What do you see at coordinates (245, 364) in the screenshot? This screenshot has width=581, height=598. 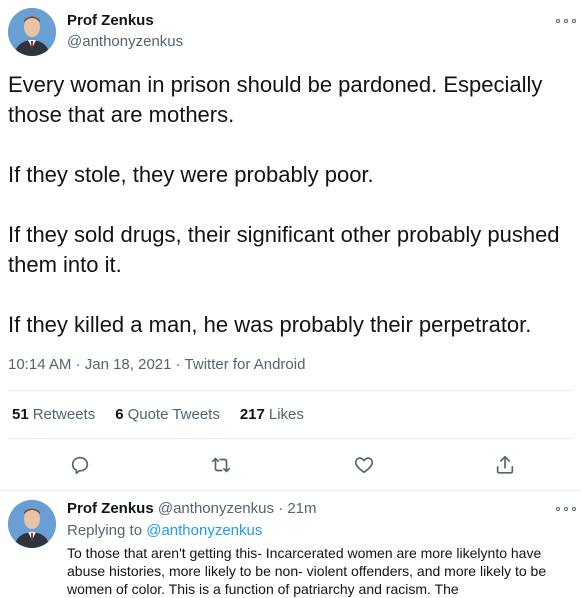 I see `tweet-source: Twitter for Android` at bounding box center [245, 364].